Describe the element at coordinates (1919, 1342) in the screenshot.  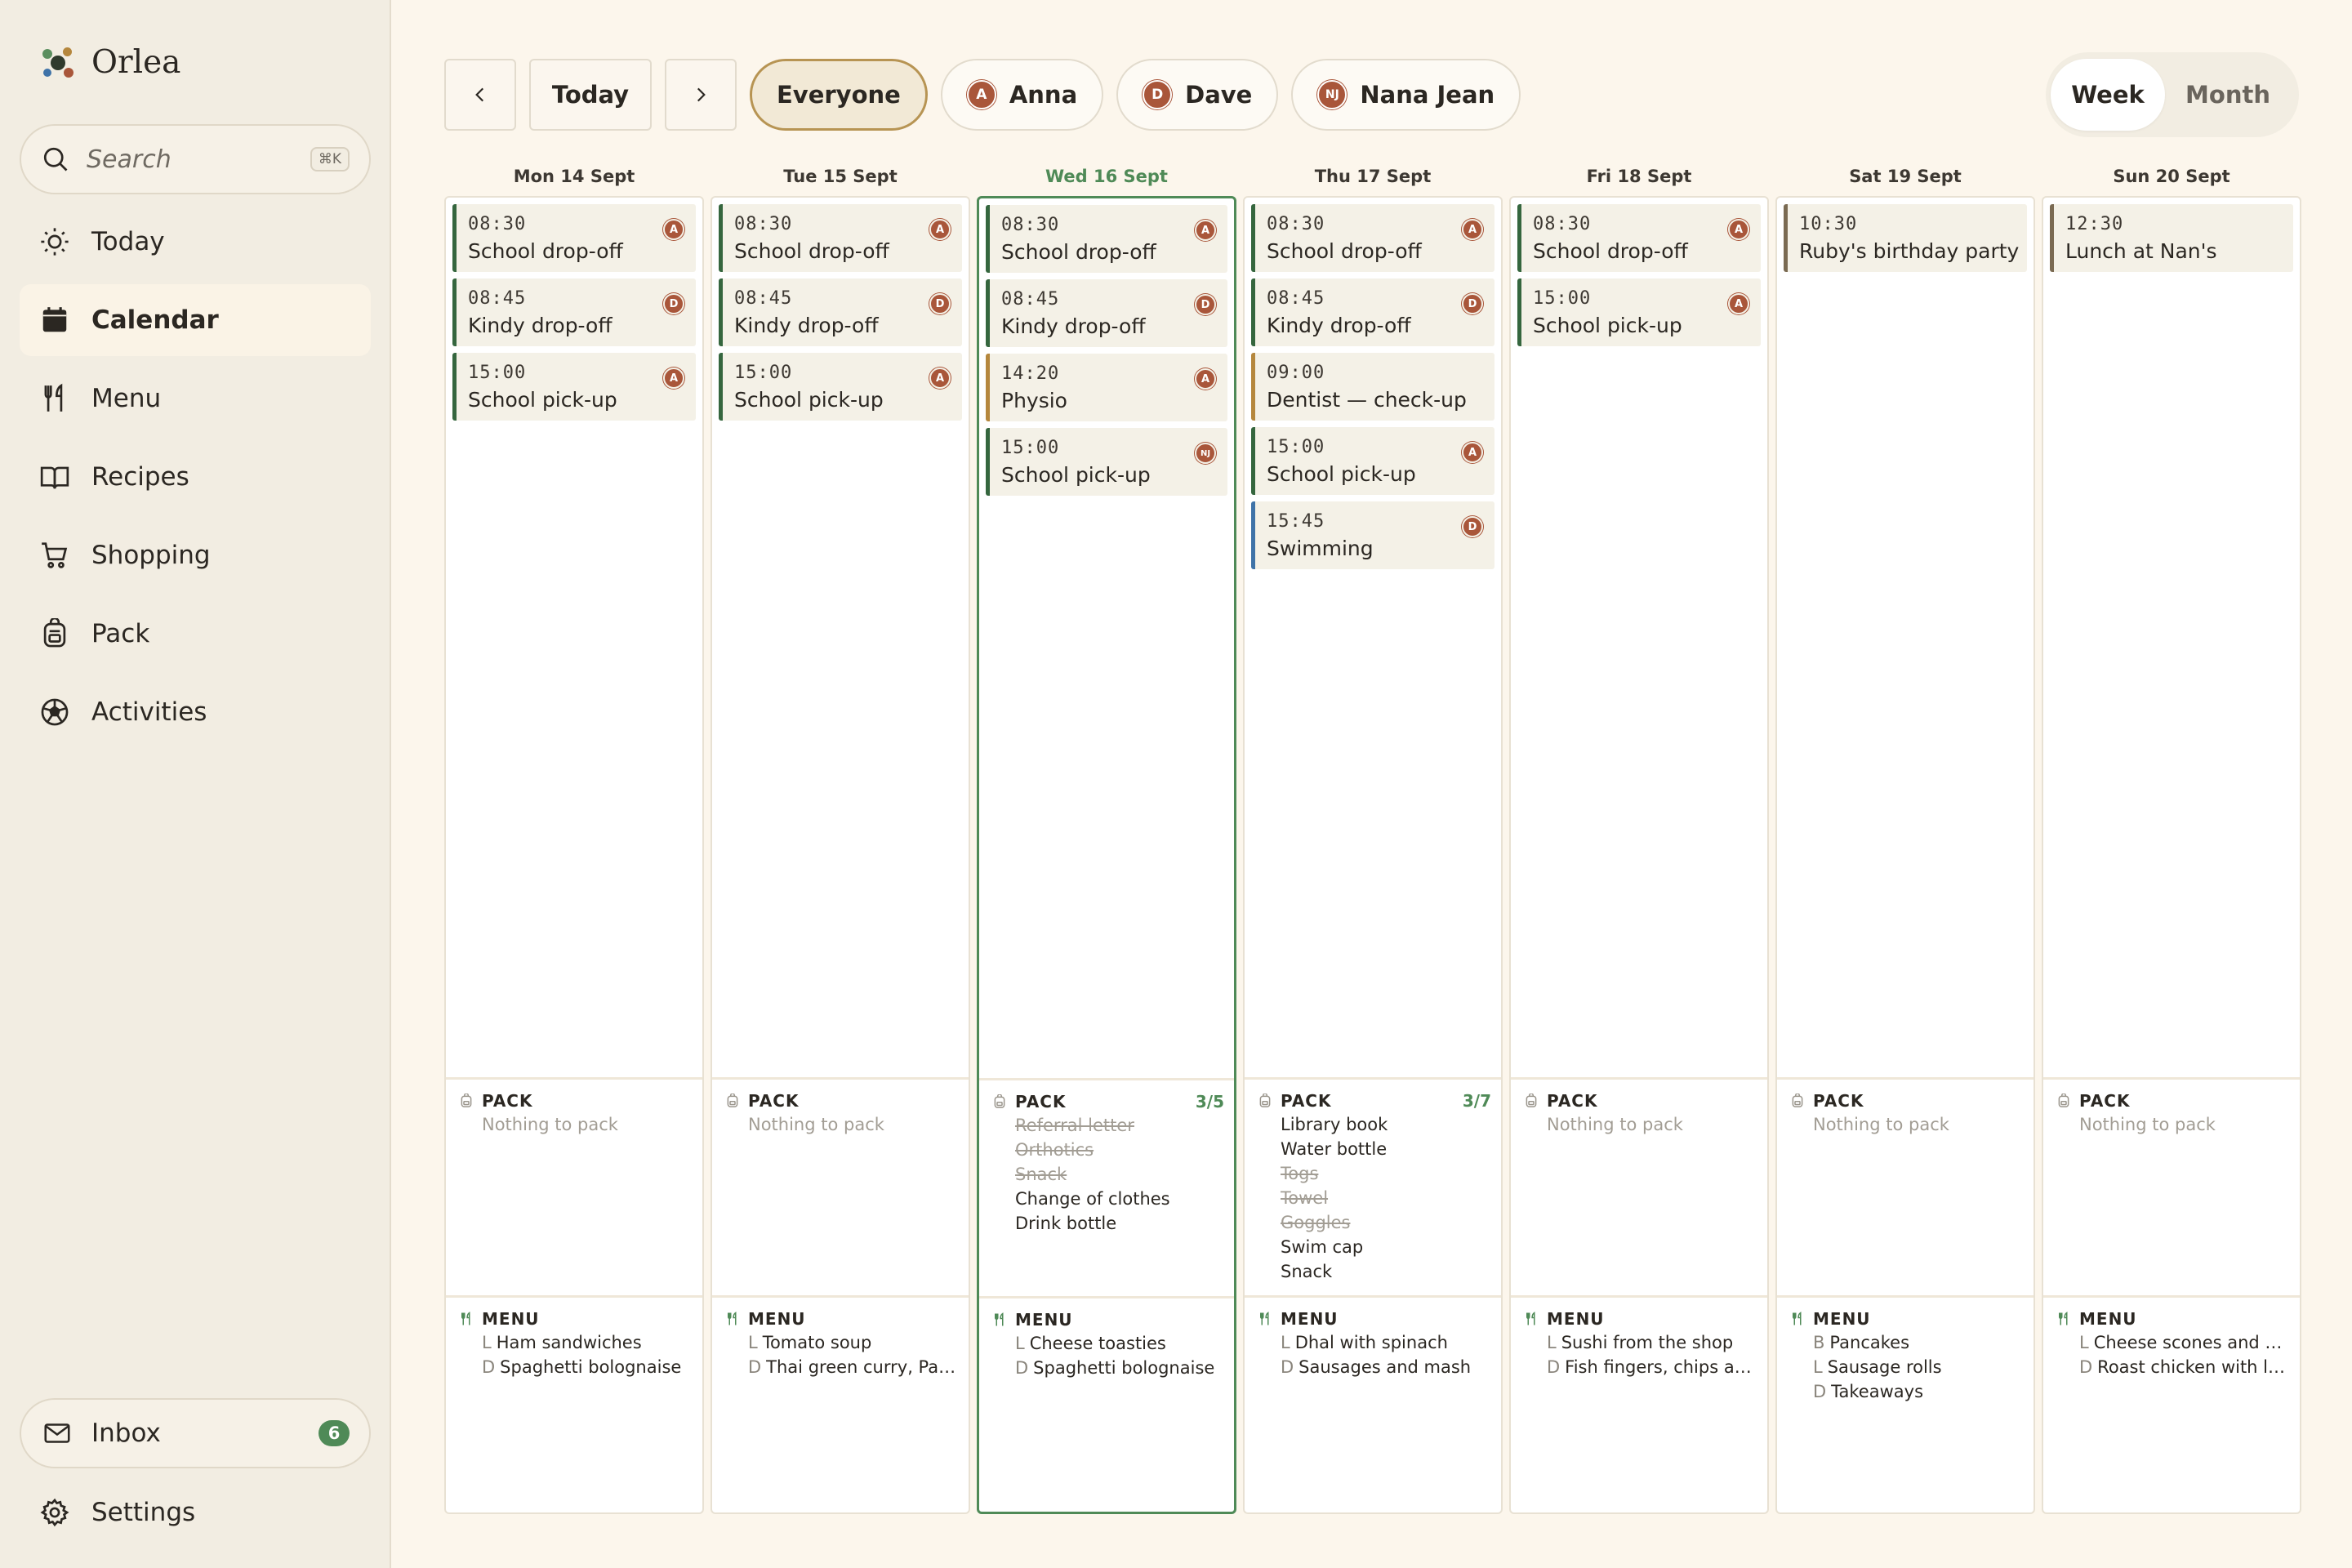
I see `menu-item: B Pancakes` at that location.